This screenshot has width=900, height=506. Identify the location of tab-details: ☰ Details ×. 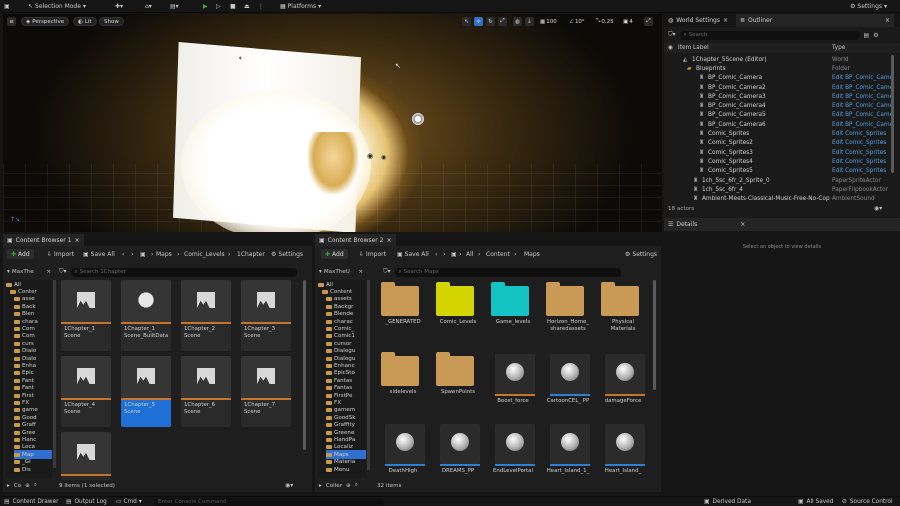
(782, 224).